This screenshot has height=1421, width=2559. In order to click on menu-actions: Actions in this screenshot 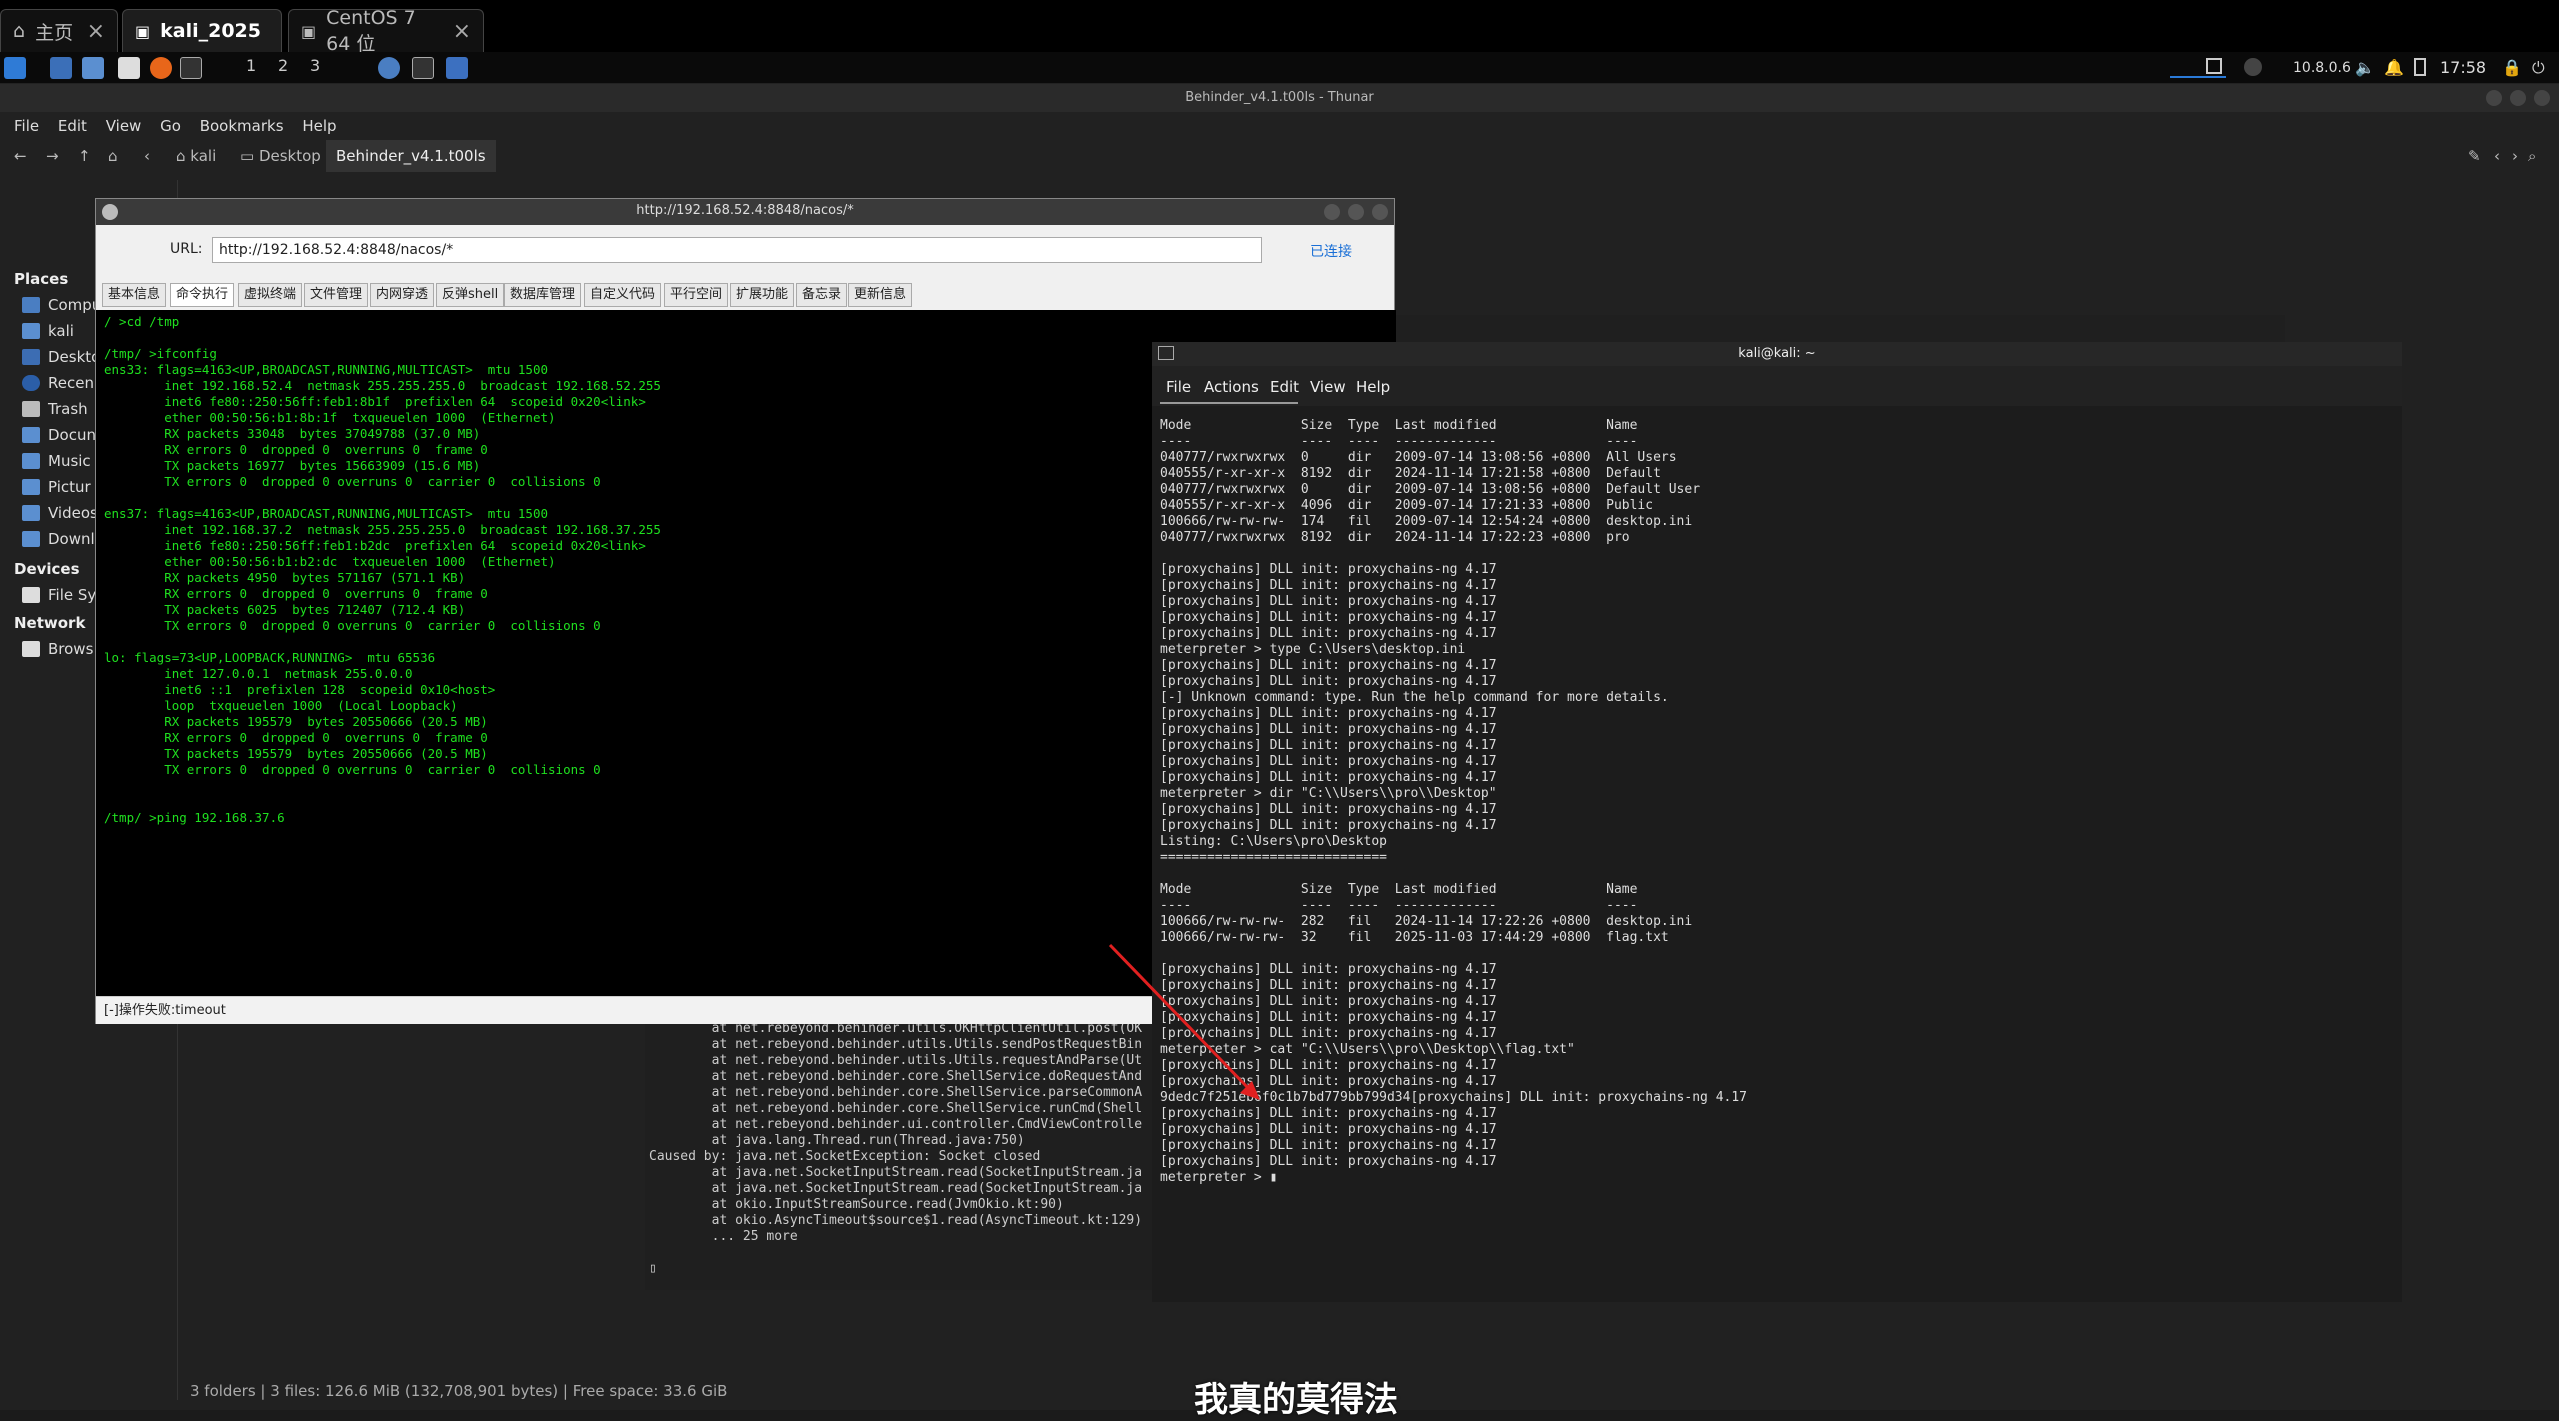, I will do `click(1231, 387)`.